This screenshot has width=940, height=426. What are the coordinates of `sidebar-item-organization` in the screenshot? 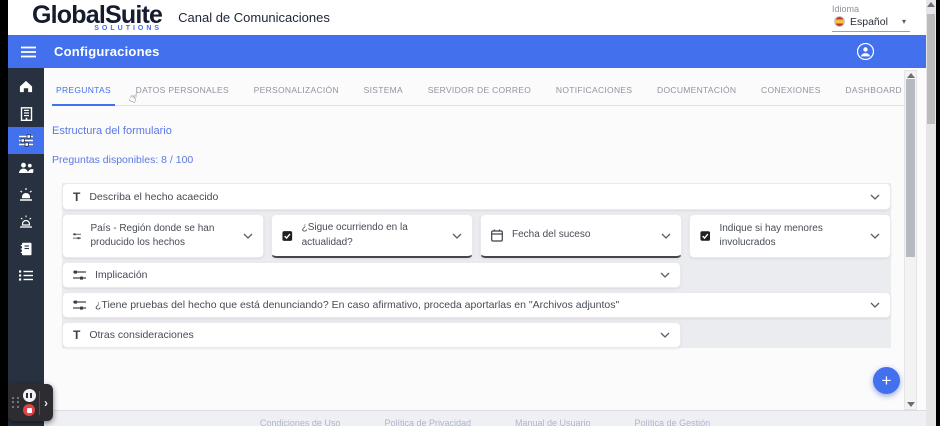 It's located at (26, 113).